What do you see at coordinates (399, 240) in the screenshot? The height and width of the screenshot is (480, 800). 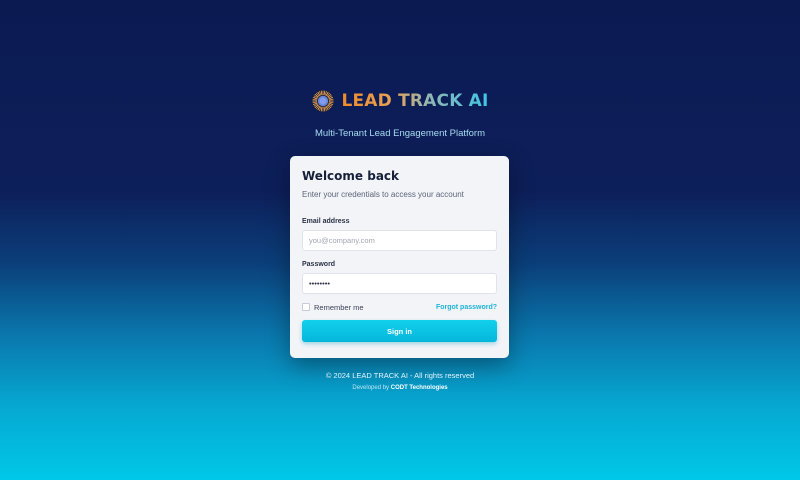 I see `email-field` at bounding box center [399, 240].